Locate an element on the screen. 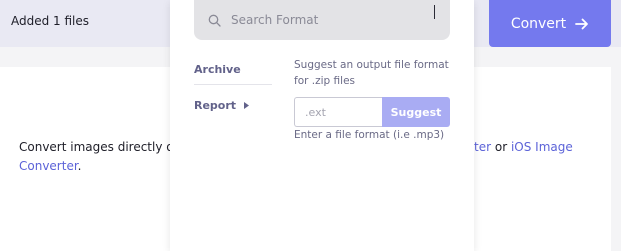  arrow-right-icon is located at coordinates (582, 23).